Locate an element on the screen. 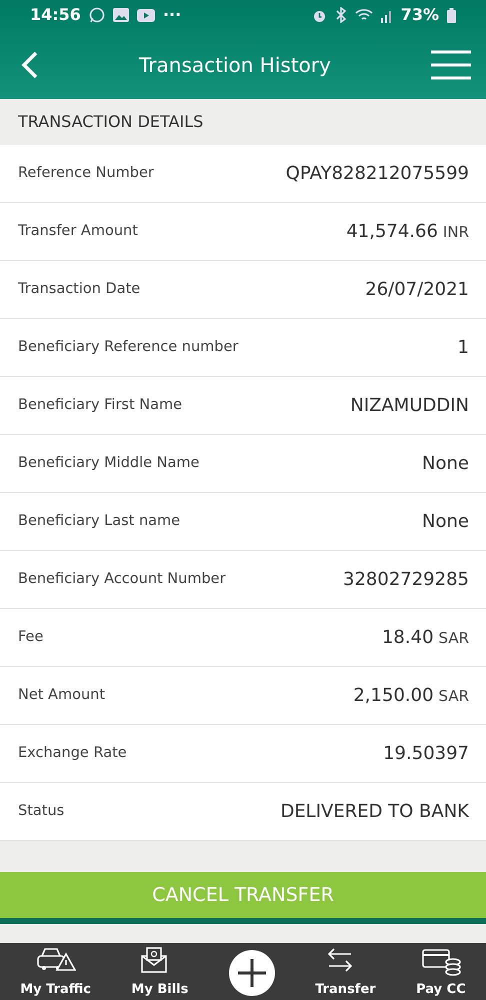 The image size is (486, 1000). video-icon is located at coordinates (145, 15).